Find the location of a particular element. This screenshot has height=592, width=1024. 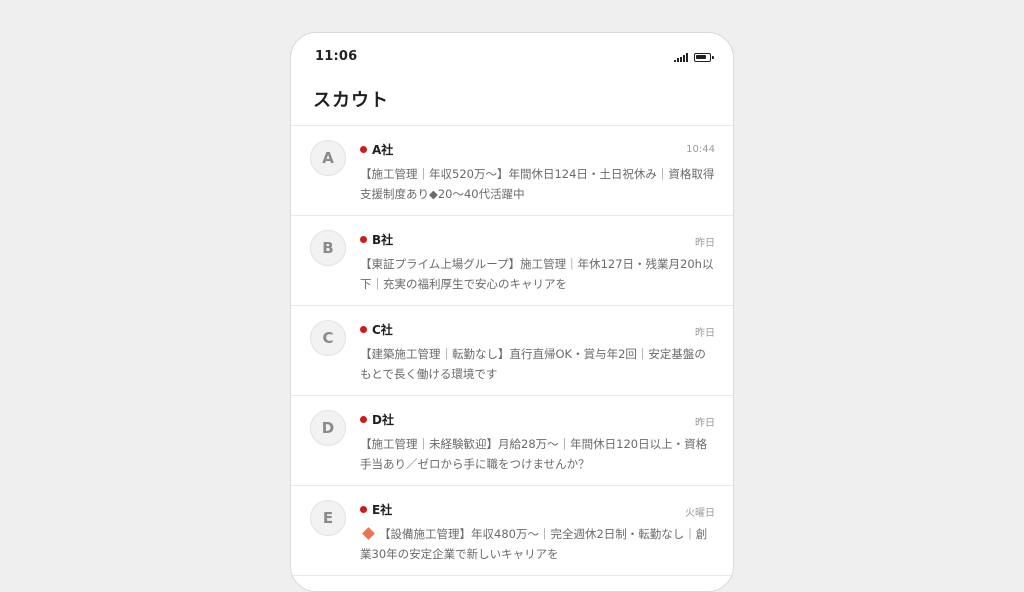

battery-level is located at coordinates (701, 56).